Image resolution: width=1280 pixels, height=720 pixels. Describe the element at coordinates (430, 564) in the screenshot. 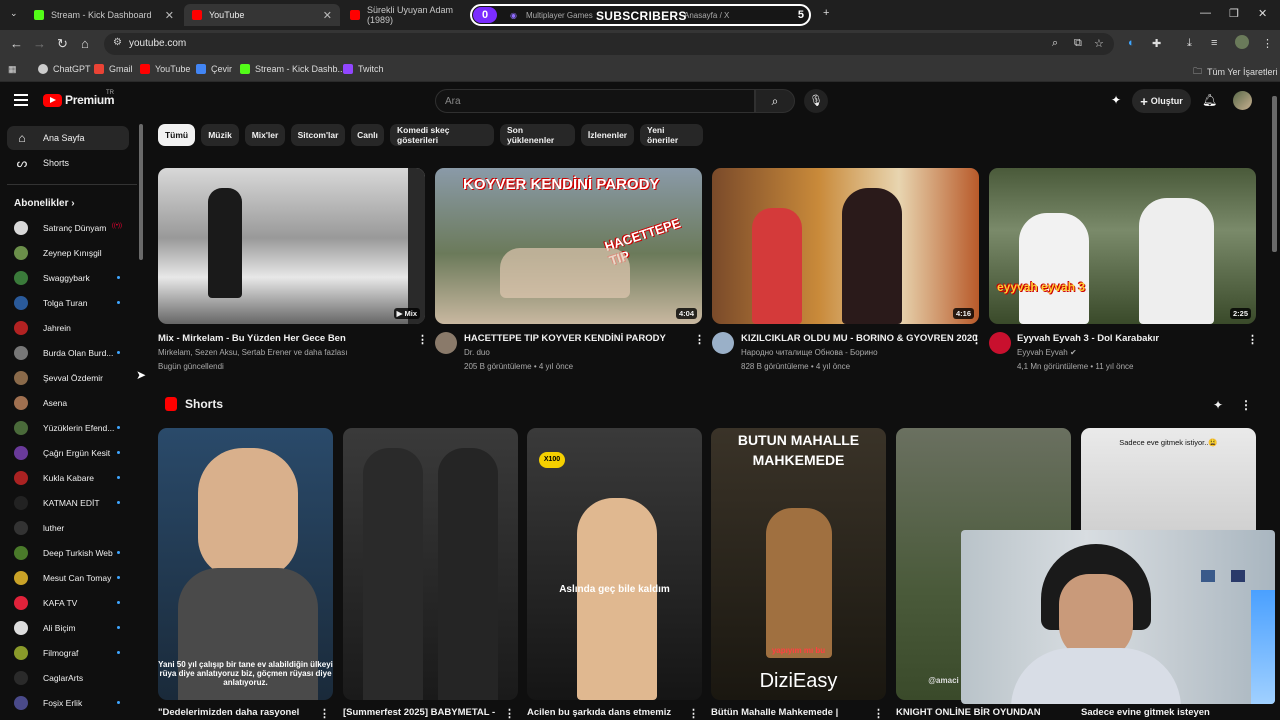

I see `short-thumbnail` at that location.